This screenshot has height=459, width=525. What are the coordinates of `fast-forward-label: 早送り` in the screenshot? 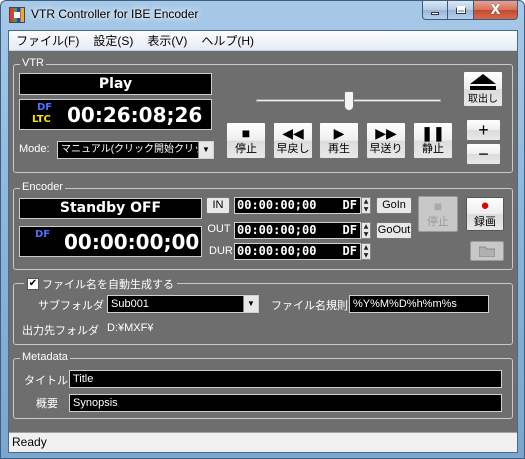 It's located at (386, 148).